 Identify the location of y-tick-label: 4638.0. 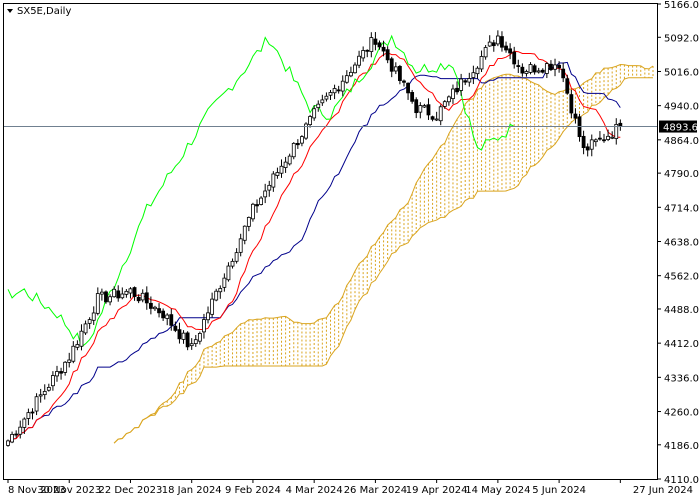
(681, 243).